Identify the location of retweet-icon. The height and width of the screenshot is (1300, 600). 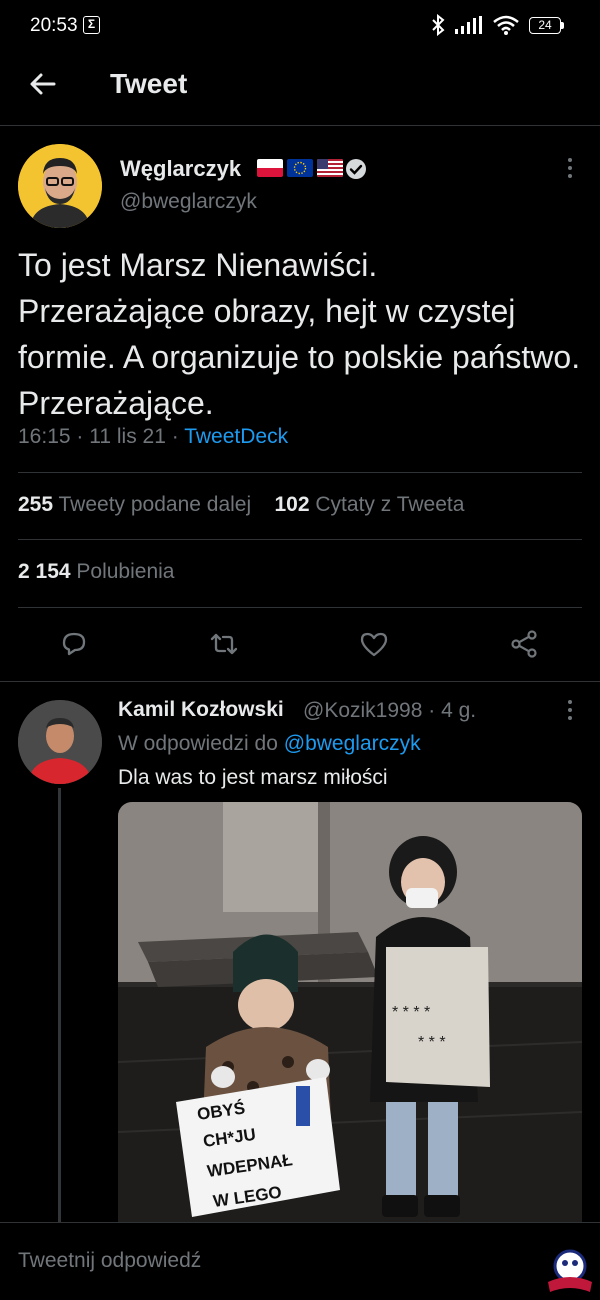
(224, 644).